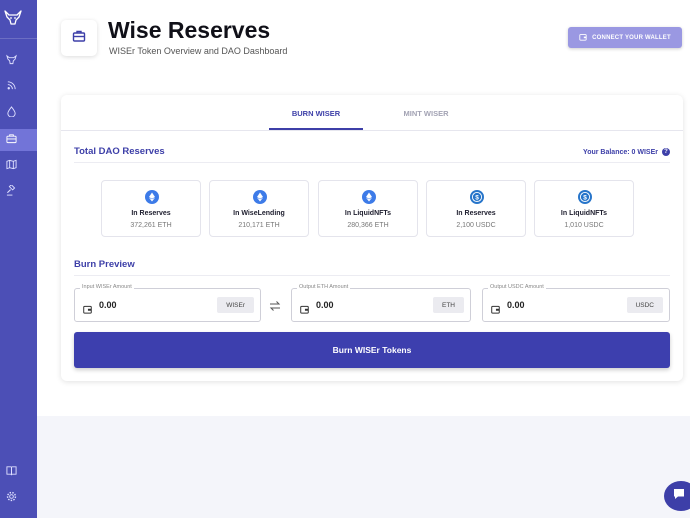  Describe the element at coordinates (18, 38) in the screenshot. I see `sidebar-divider` at that location.